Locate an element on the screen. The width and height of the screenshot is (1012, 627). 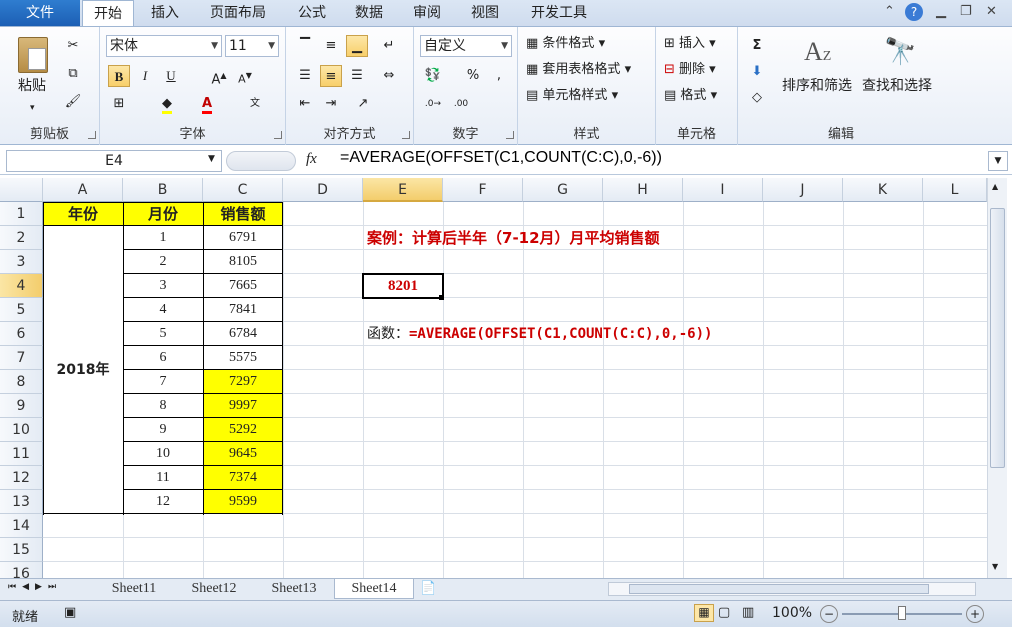
percent-button: % is located at coordinates (473, 76).